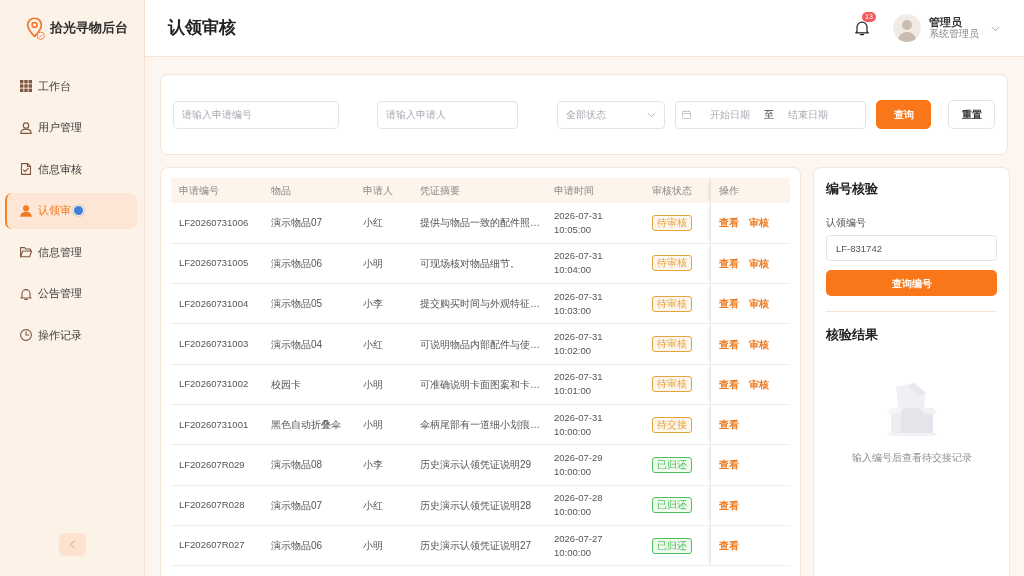 This screenshot has width=1024, height=576. Describe the element at coordinates (595, 223) in the screenshot. I see `table-cell: 2026-07-31 10:05:00` at that location.